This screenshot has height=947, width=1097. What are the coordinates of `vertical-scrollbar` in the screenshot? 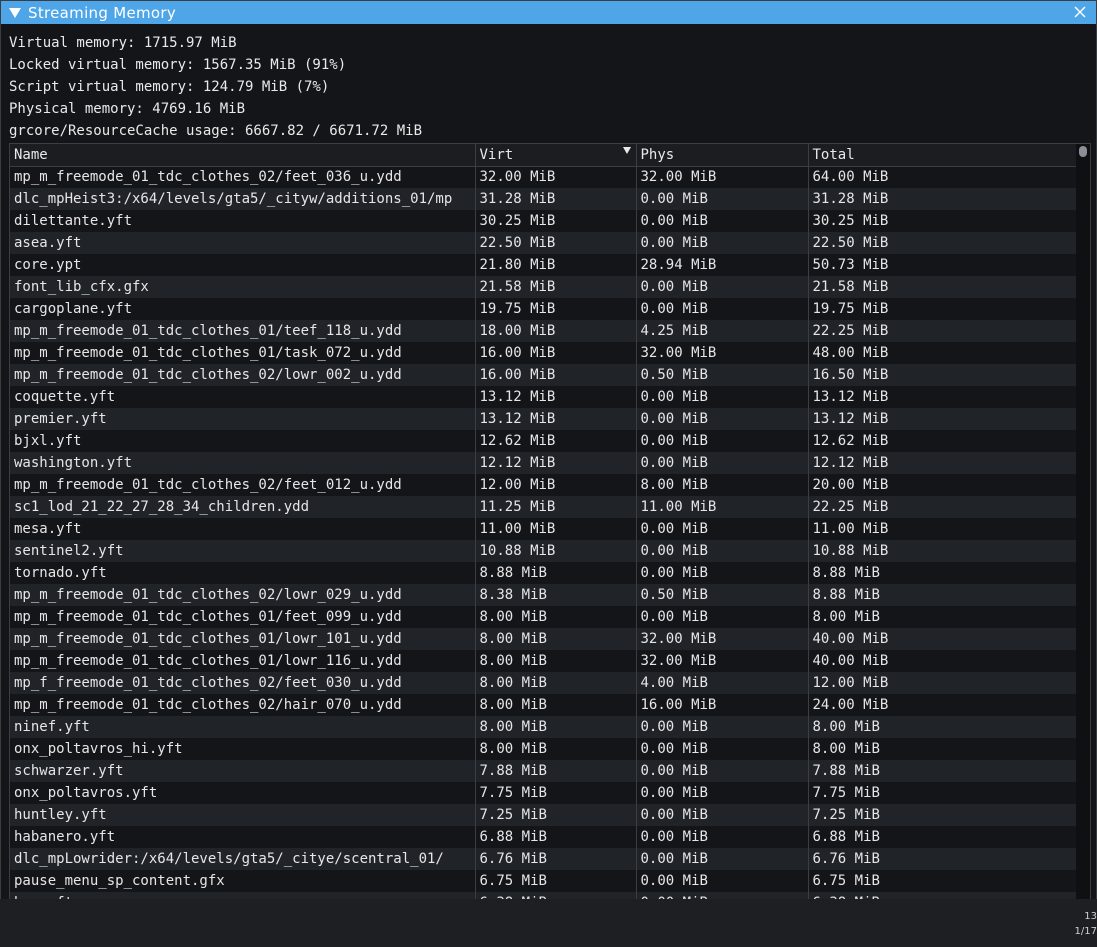 It's located at (1083, 521).